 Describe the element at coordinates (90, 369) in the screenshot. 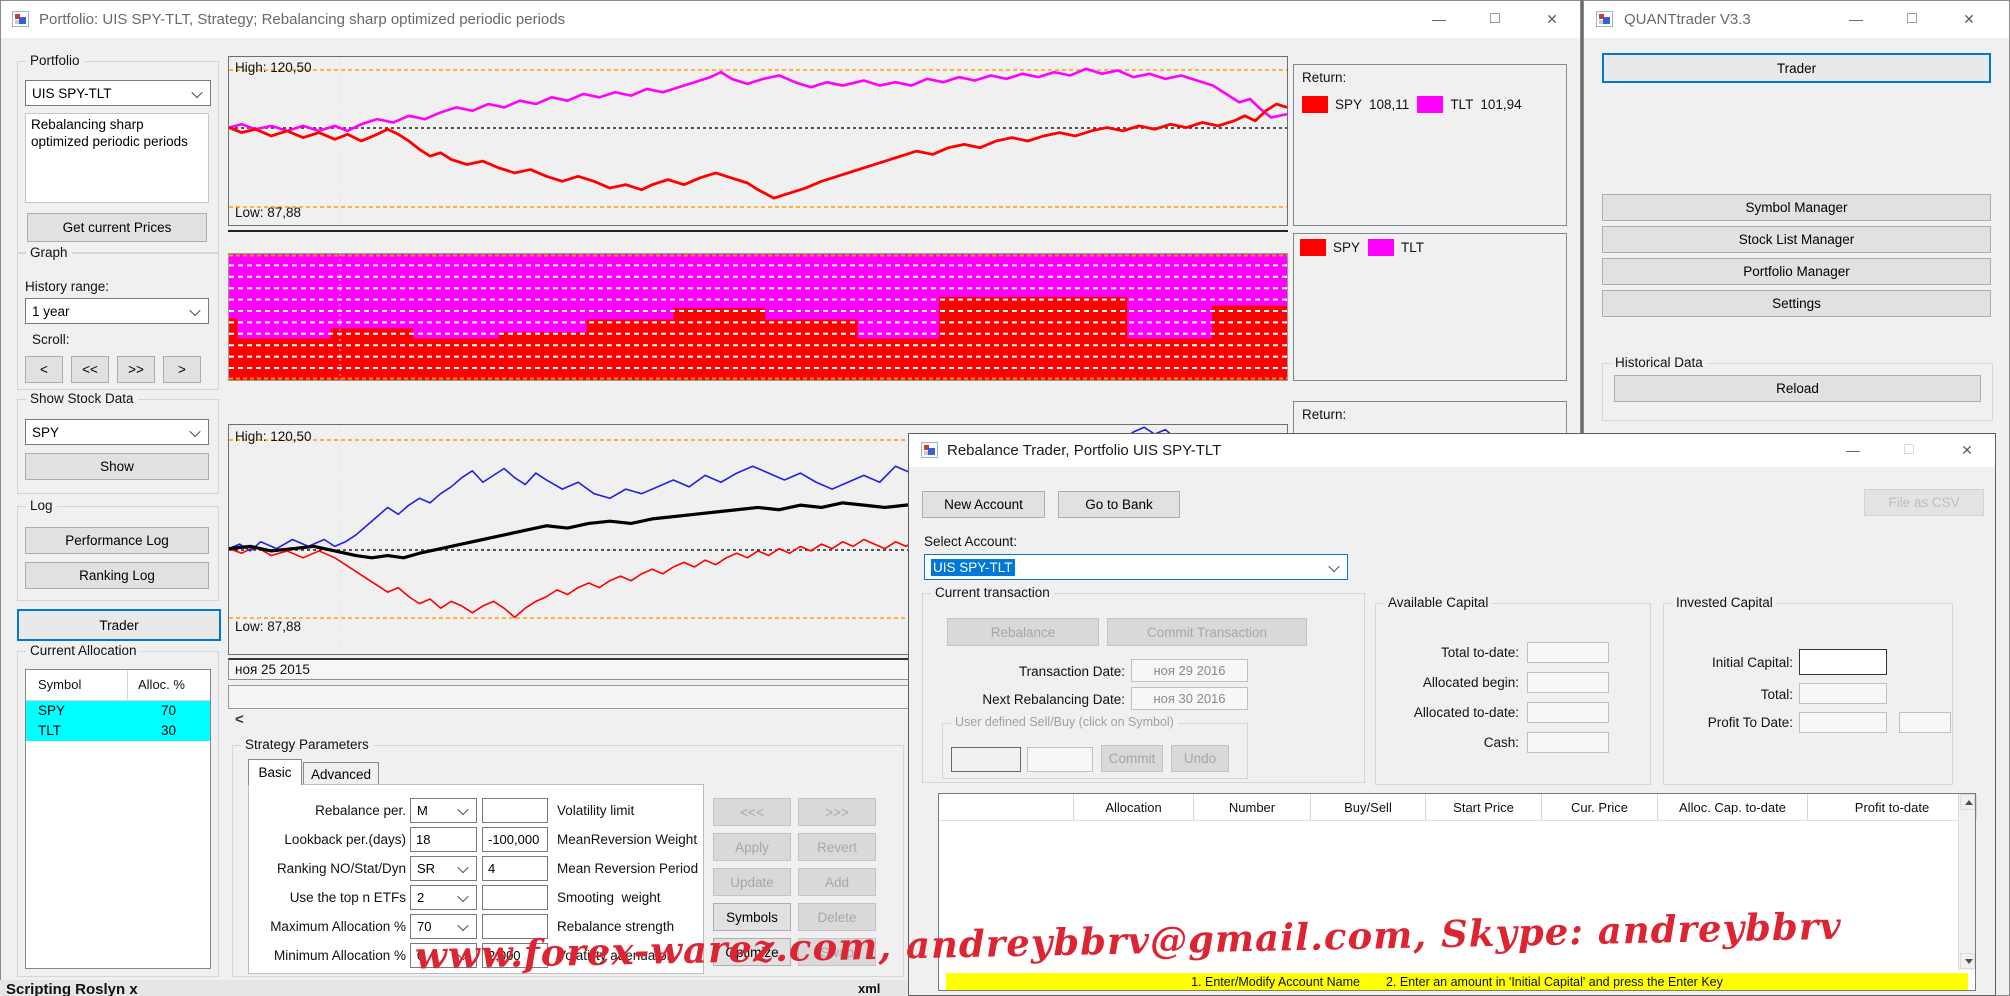

I see `scroll-fast-left-button: <<` at that location.